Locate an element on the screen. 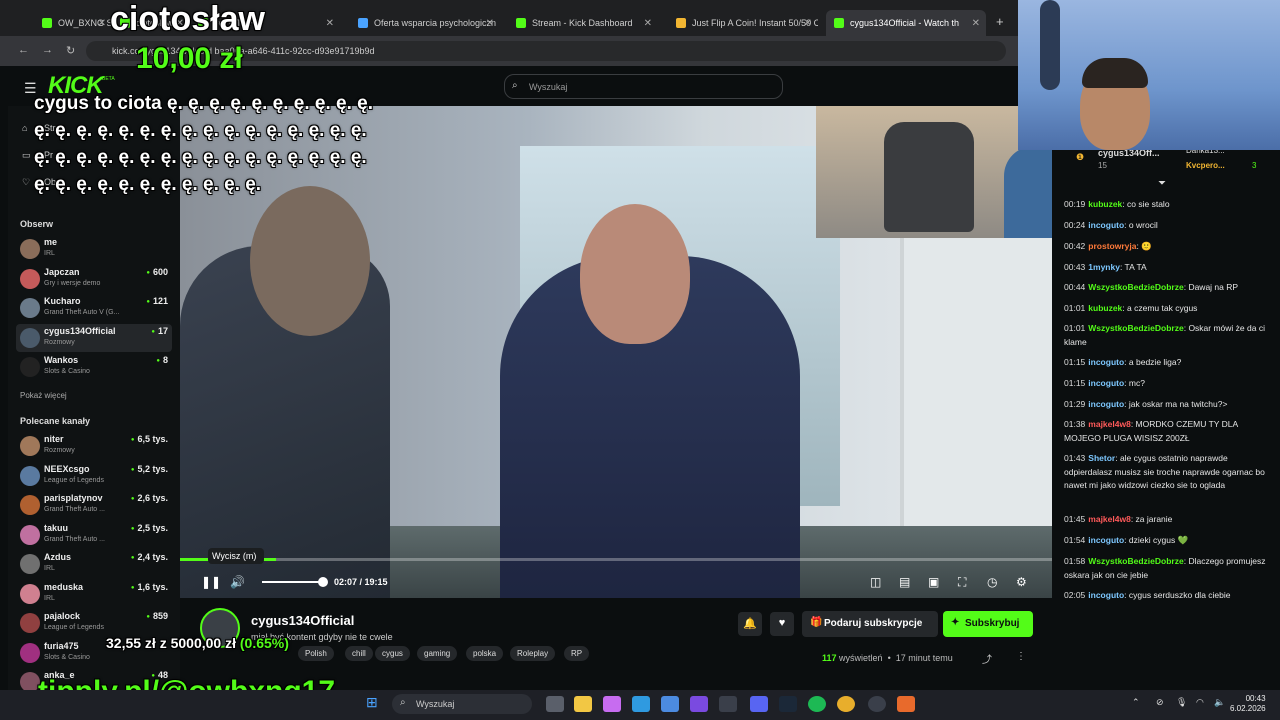 The image size is (1280, 720). taskbar-clock: 00:43 6.02.2026 is located at coordinates (1248, 704).